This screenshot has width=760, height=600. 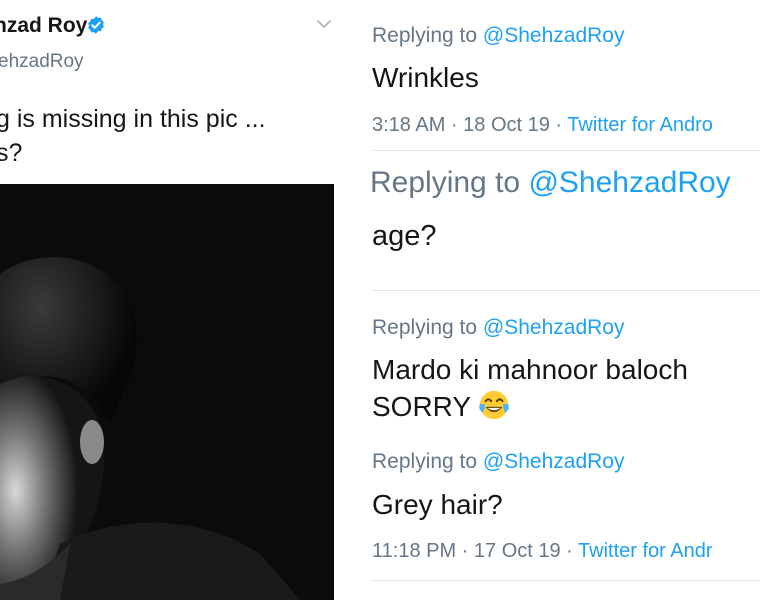 I want to click on timestamp: 11:18 PM · 17 Oct 19 ·, so click(x=475, y=551).